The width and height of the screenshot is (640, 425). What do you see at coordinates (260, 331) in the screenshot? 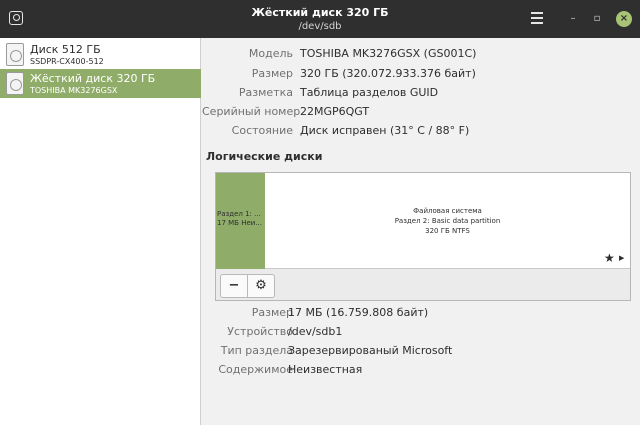
I see `device-label: Устройство` at bounding box center [260, 331].